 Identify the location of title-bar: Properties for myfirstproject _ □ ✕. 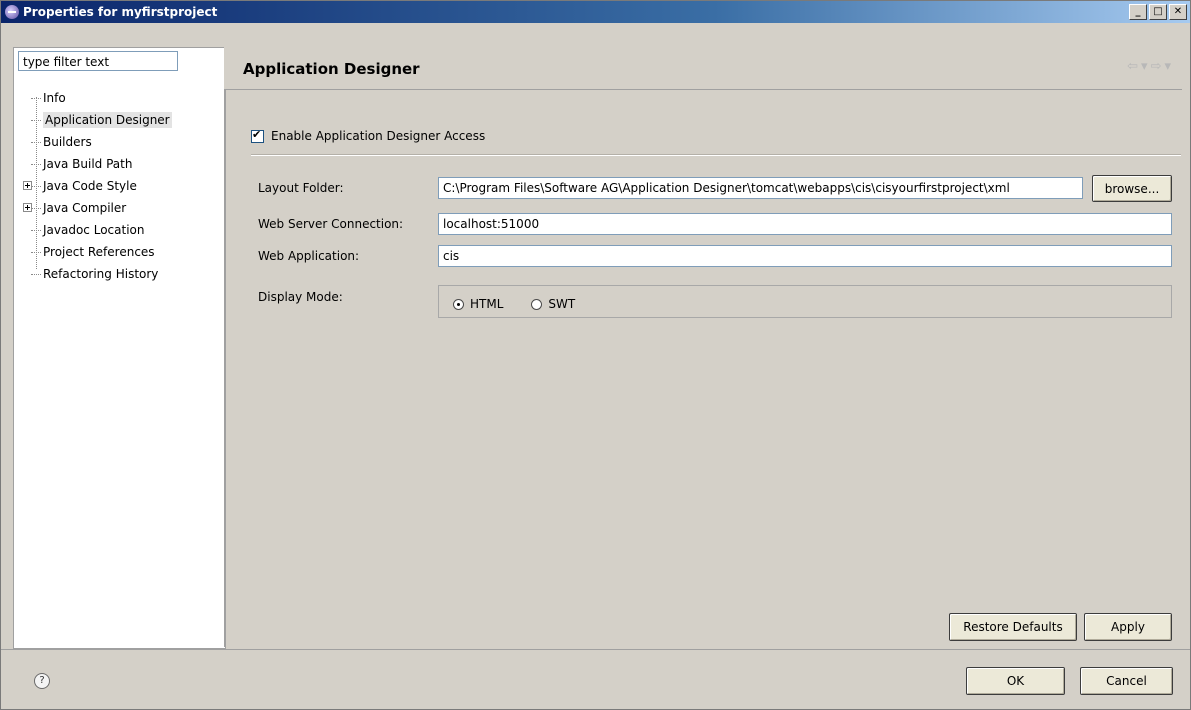
(595, 12).